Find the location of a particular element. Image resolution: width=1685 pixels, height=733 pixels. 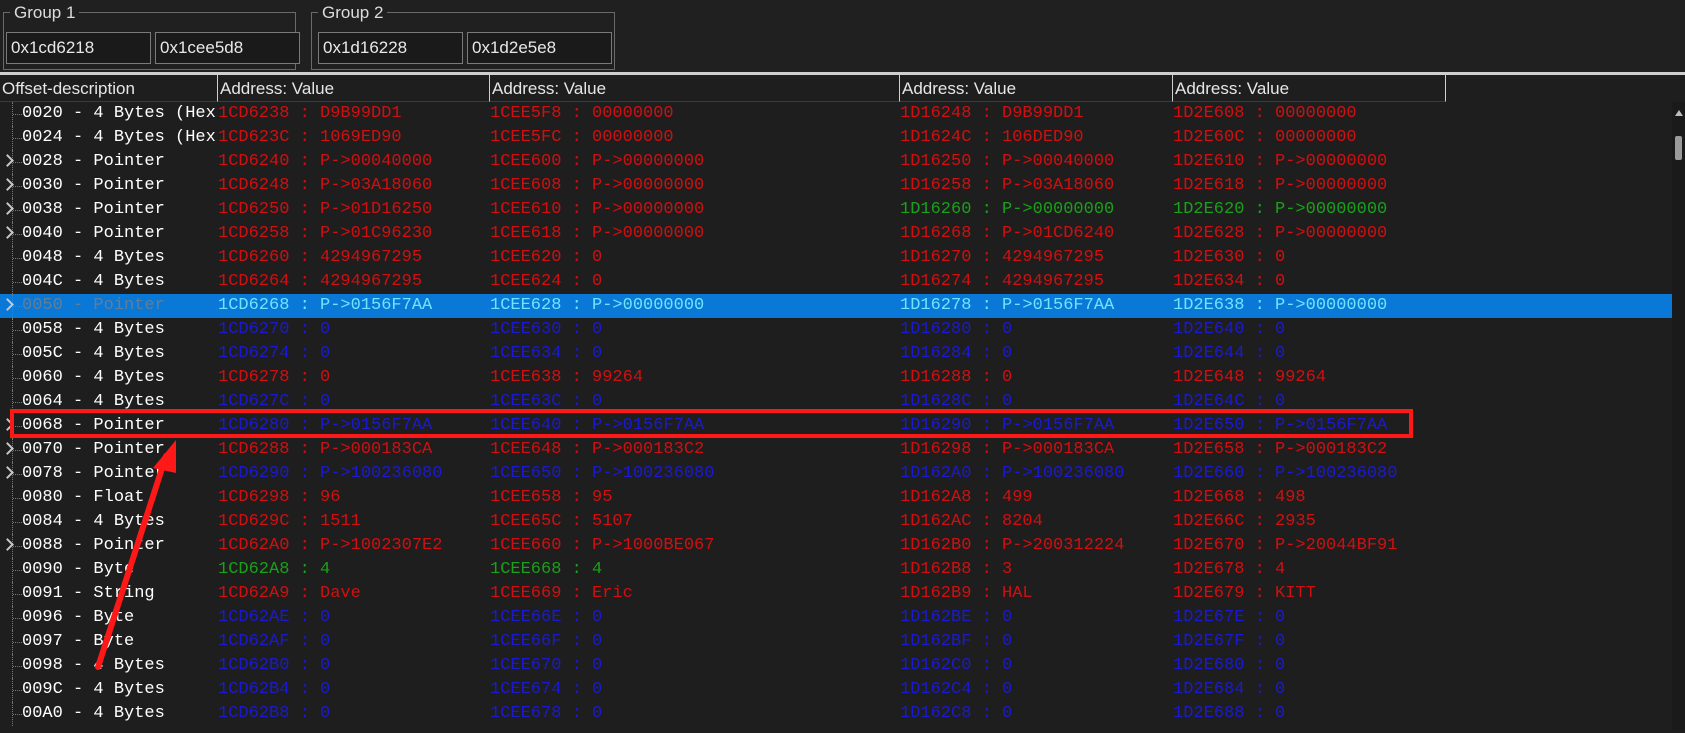

address-value-cell: 1CD62AF : 0 is located at coordinates (274, 641).